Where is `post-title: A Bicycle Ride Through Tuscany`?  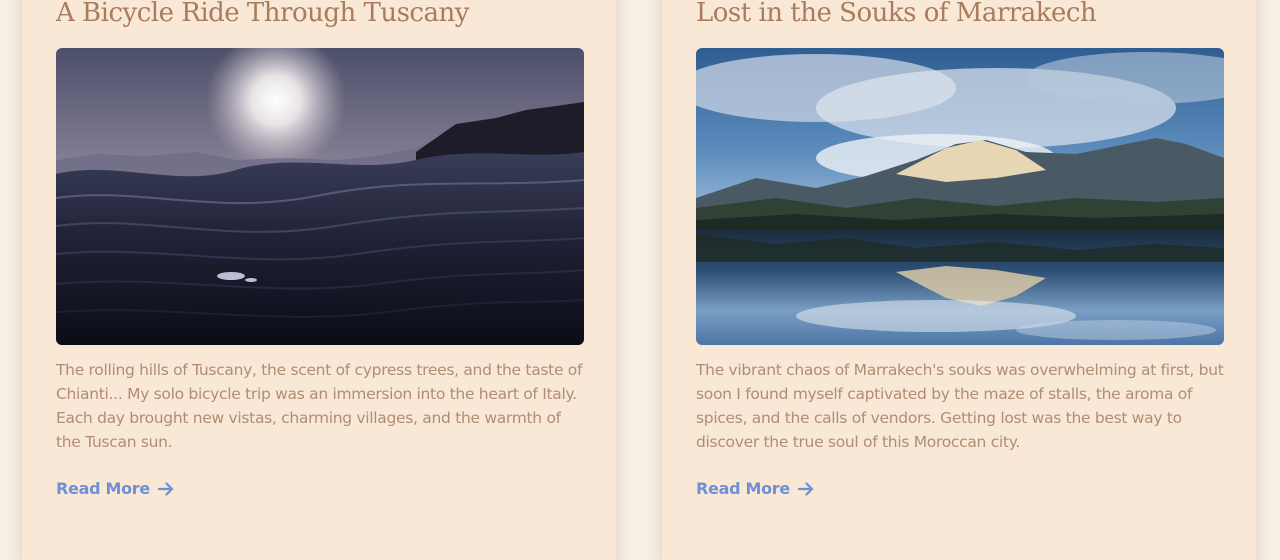 post-title: A Bicycle Ride Through Tuscany is located at coordinates (262, 14).